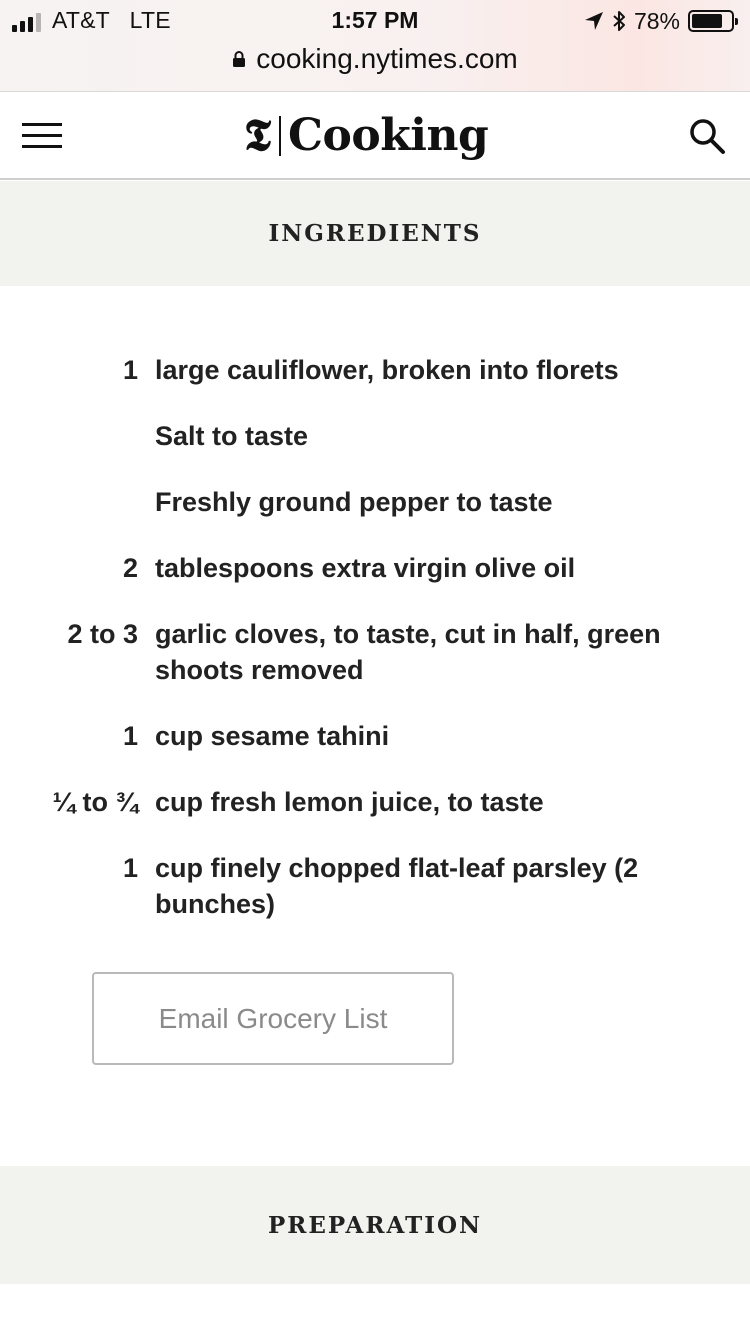 Image resolution: width=750 pixels, height=1334 pixels. Describe the element at coordinates (707, 136) in the screenshot. I see `search-icon` at that location.